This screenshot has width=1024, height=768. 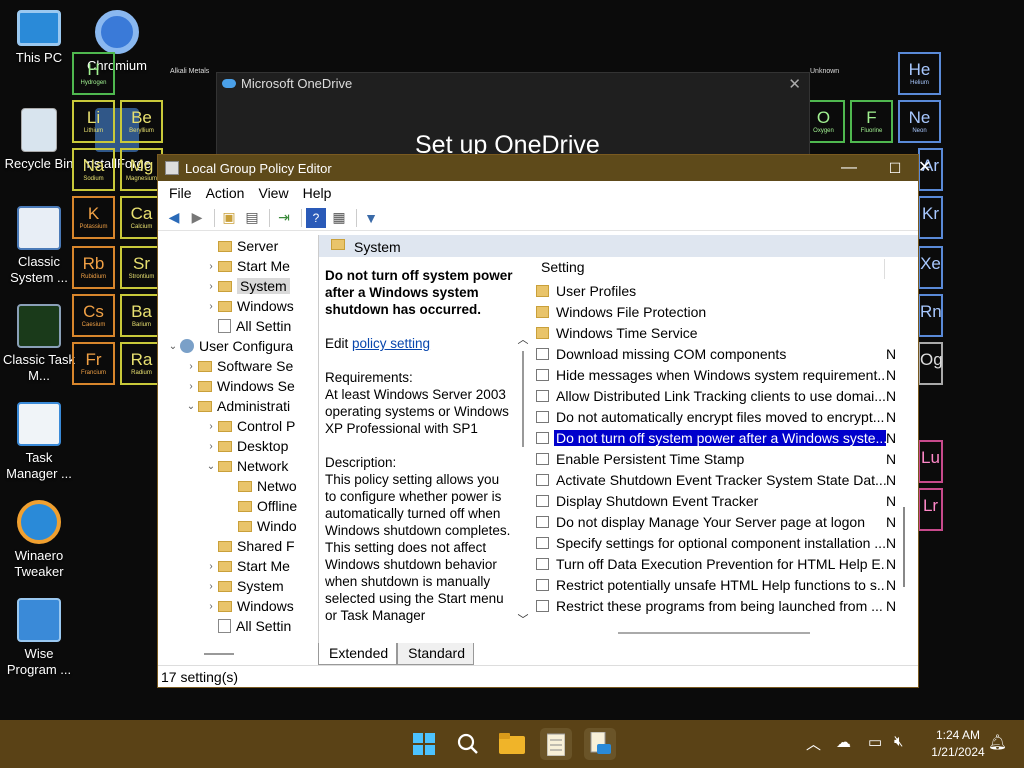 What do you see at coordinates (424, 744) in the screenshot?
I see `start-windows-icon` at bounding box center [424, 744].